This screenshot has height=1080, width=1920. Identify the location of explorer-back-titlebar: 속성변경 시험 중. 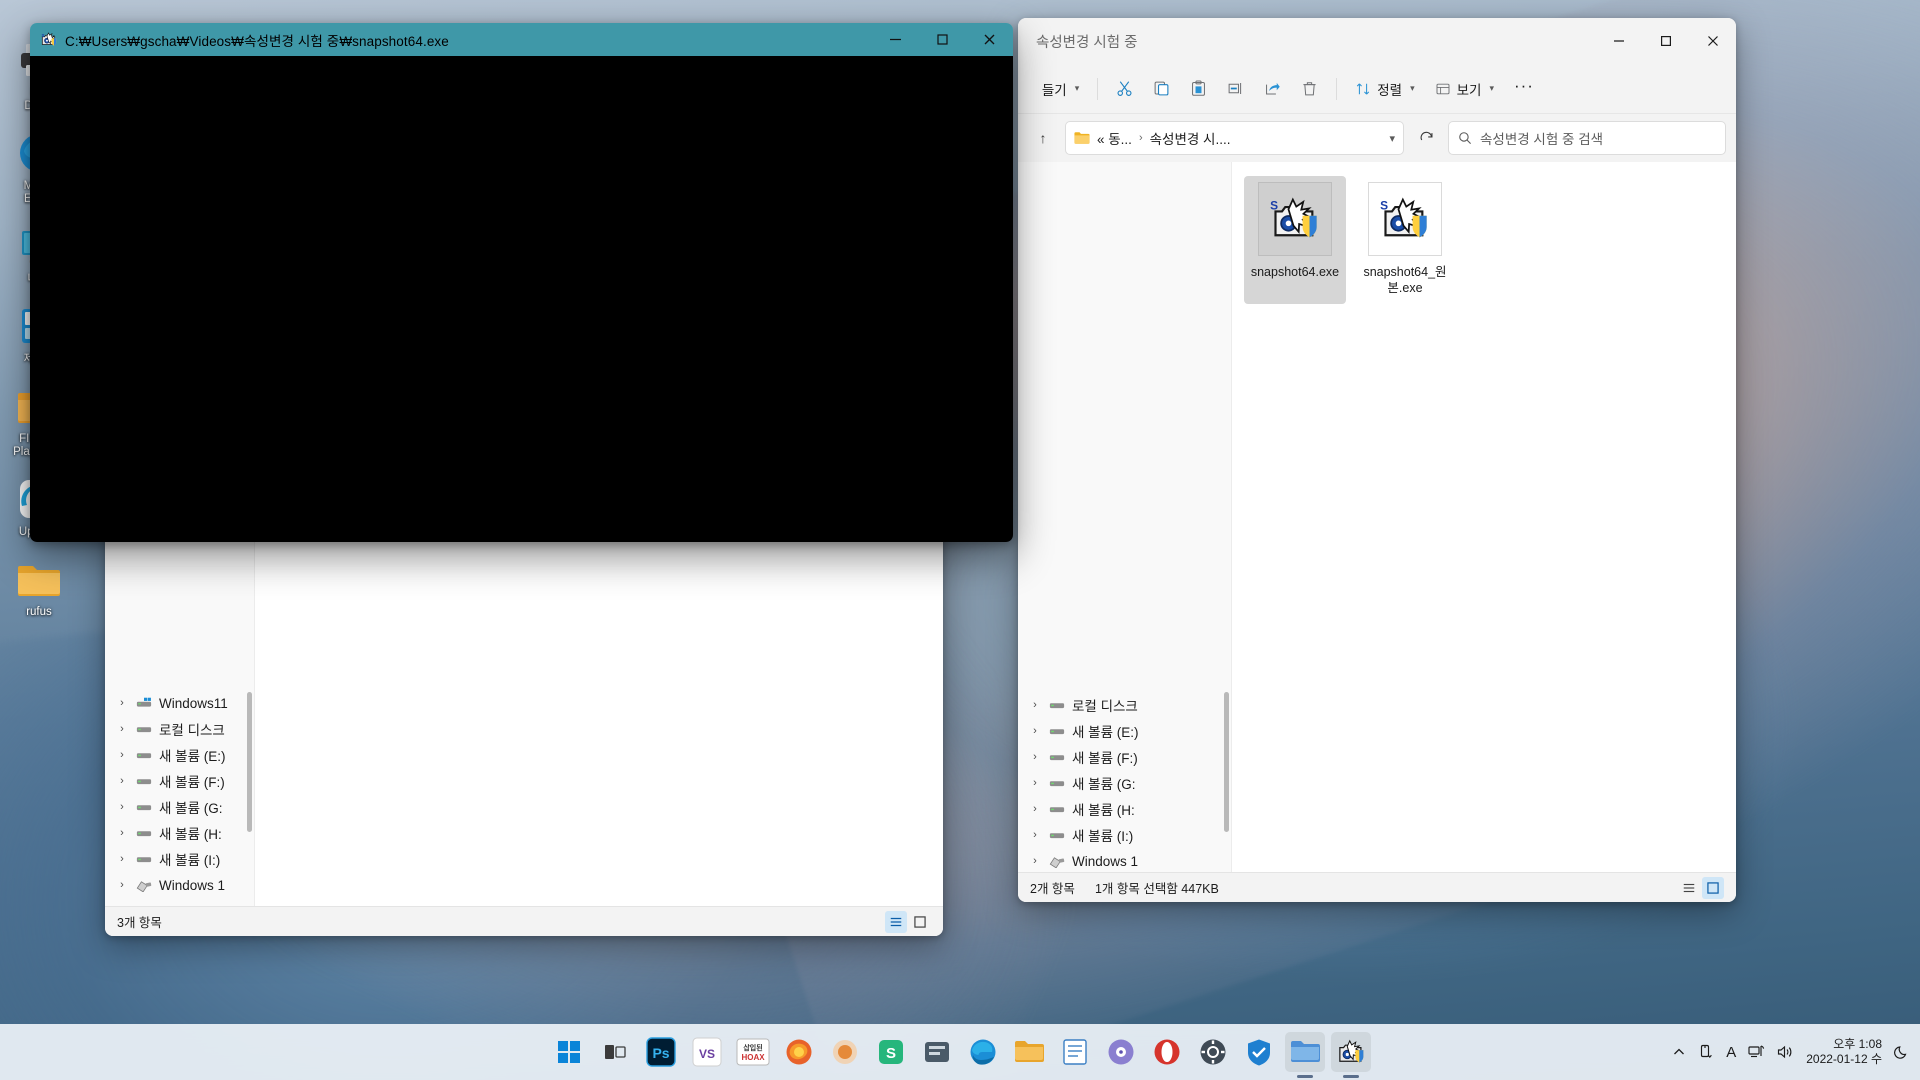
(1377, 41).